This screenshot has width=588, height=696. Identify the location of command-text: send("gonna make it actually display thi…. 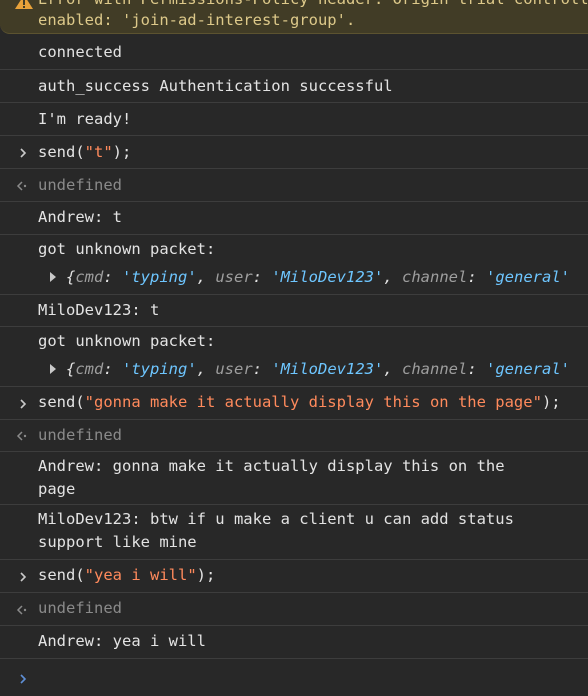
(299, 402).